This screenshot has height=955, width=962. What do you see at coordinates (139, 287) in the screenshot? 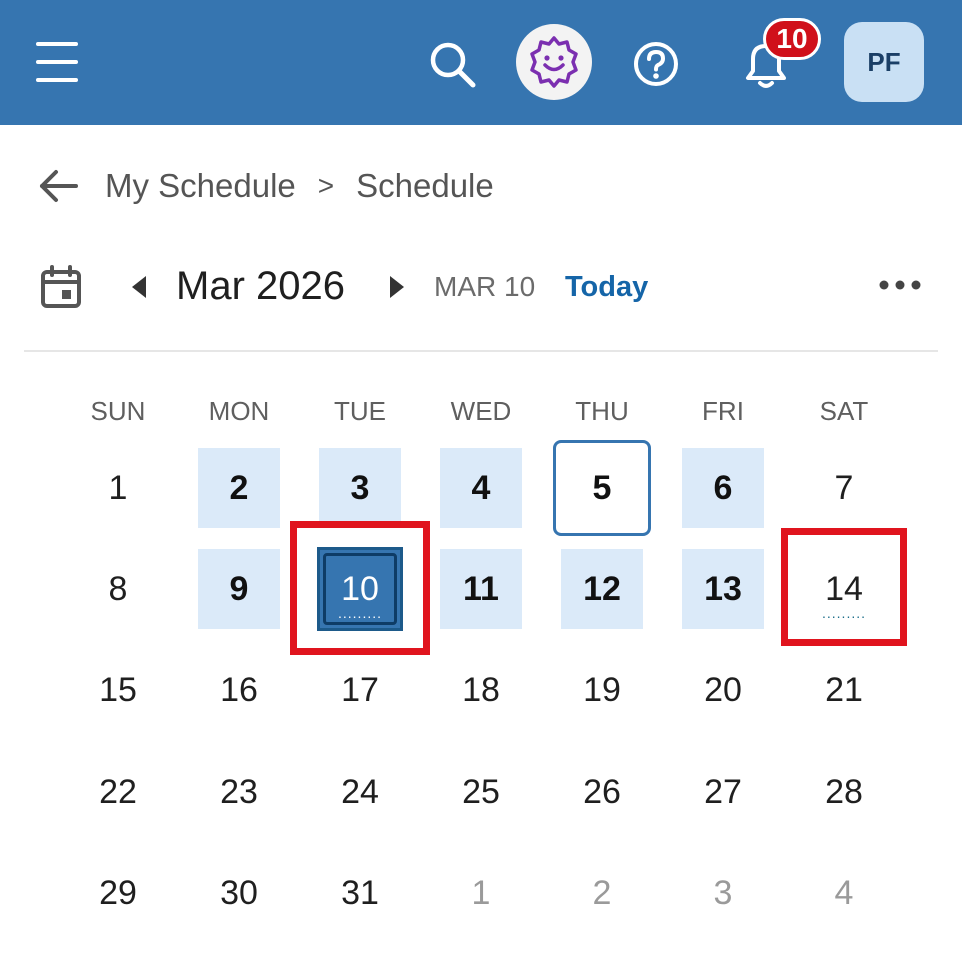
I see `previous-month-icon` at bounding box center [139, 287].